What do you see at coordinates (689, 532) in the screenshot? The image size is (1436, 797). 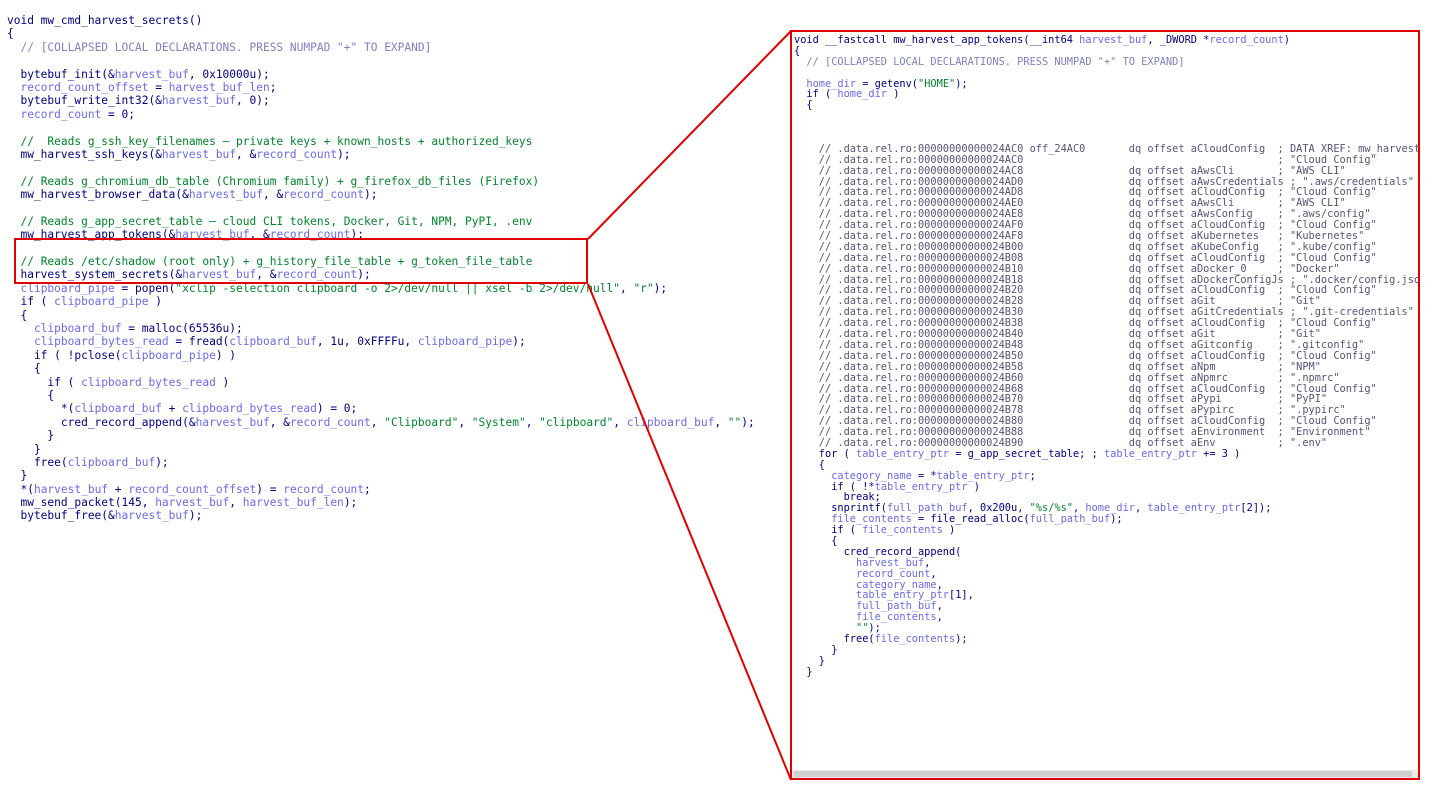 I see `connector-line-bottom` at bounding box center [689, 532].